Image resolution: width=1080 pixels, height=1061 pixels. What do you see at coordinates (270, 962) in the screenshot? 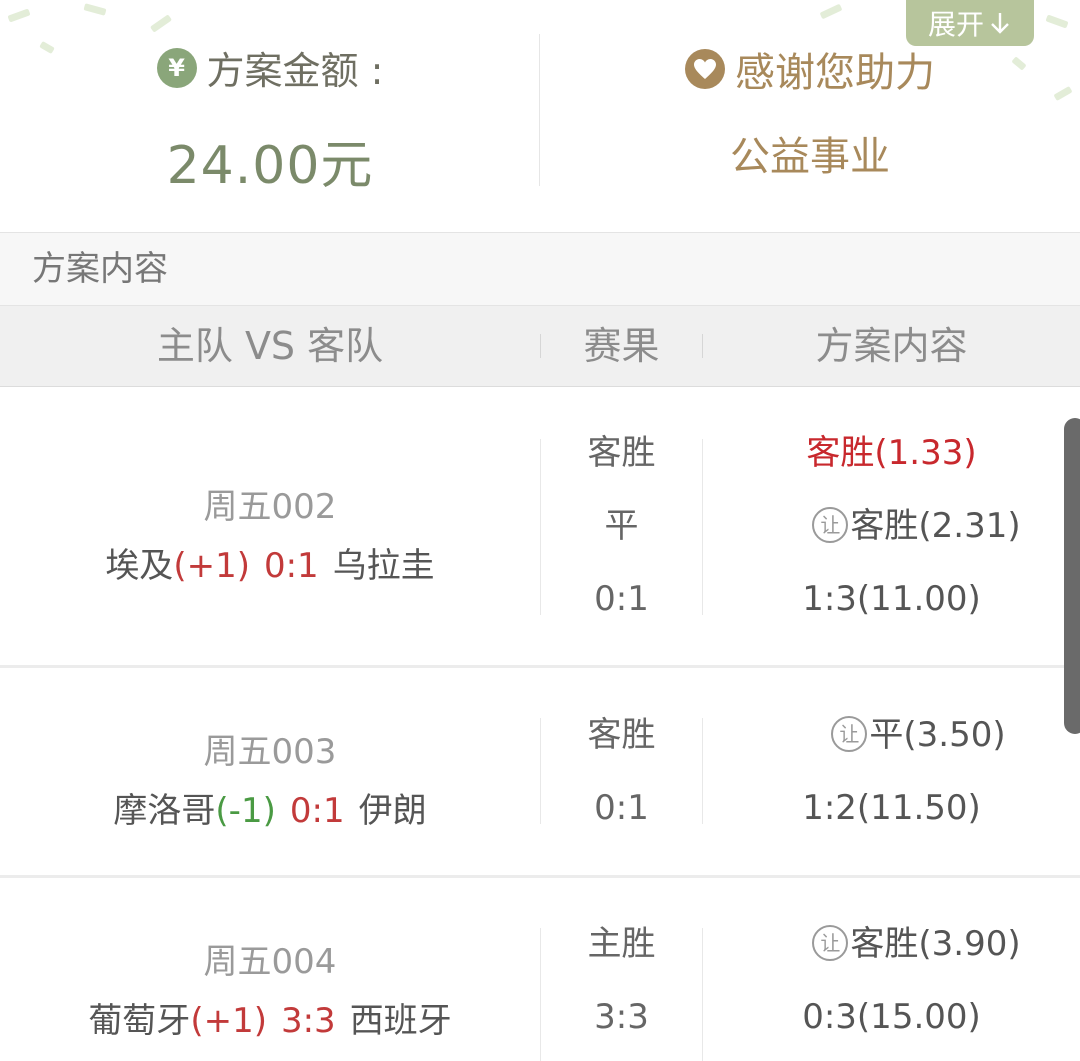
I see `match-number: 周五004` at bounding box center [270, 962].